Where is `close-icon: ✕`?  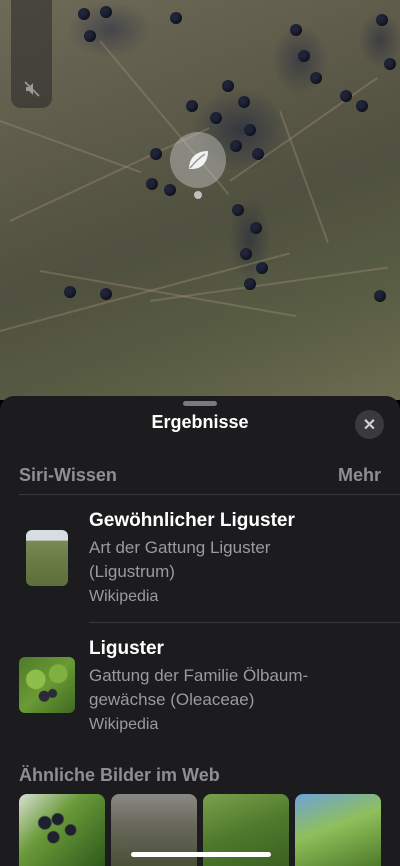
close-icon: ✕ is located at coordinates (369, 425).